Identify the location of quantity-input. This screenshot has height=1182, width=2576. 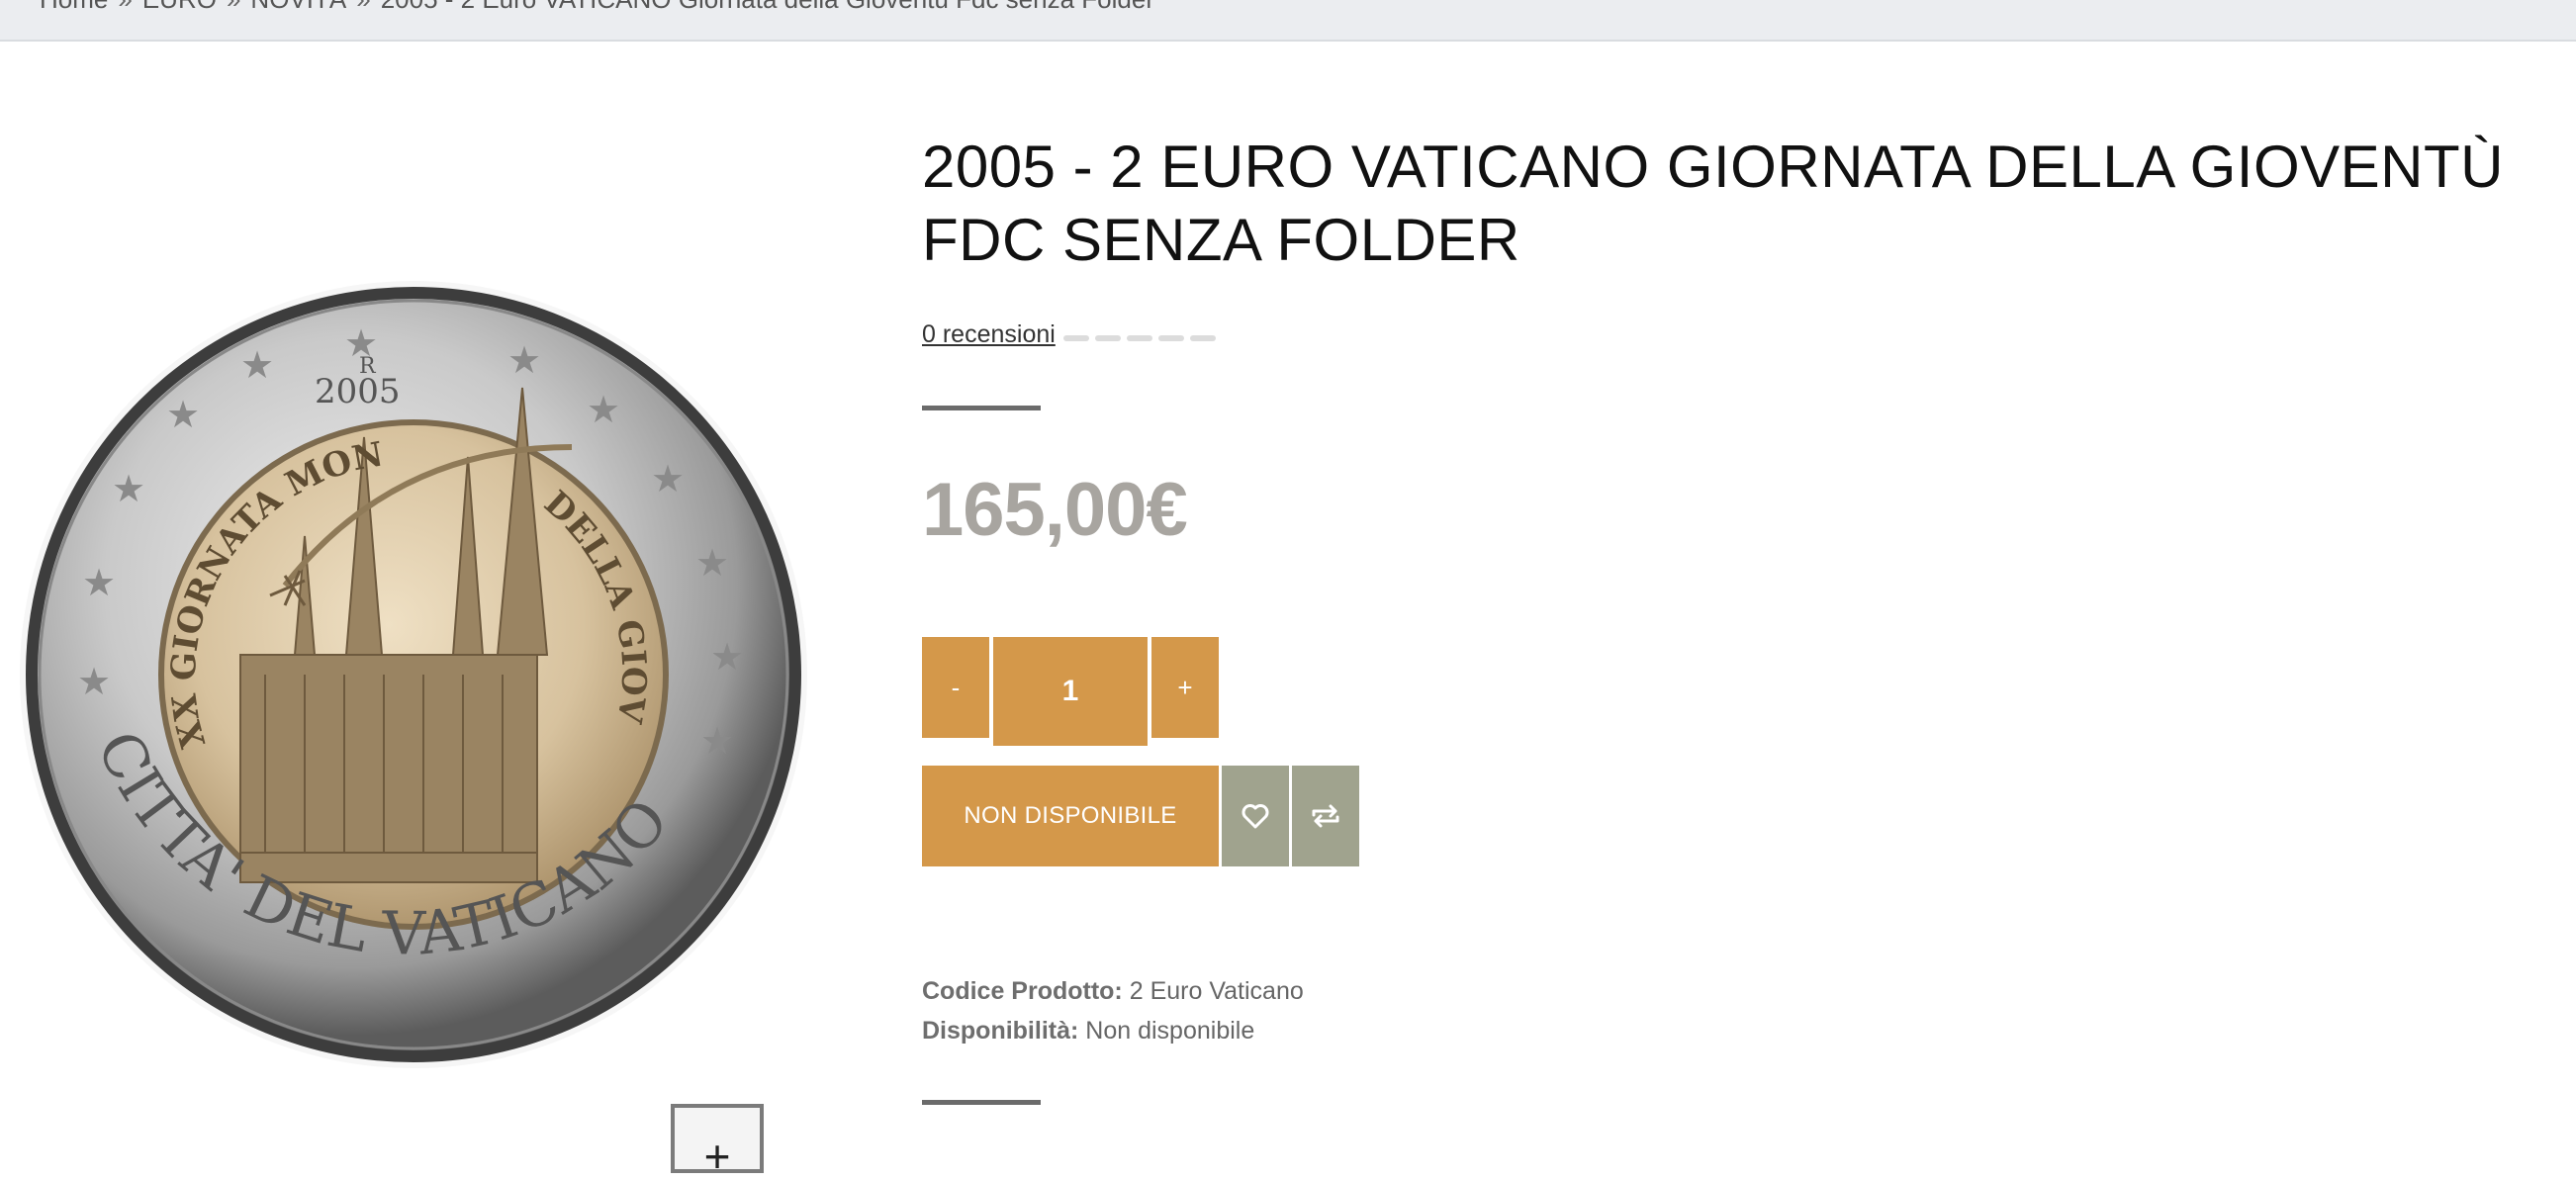
(1070, 691).